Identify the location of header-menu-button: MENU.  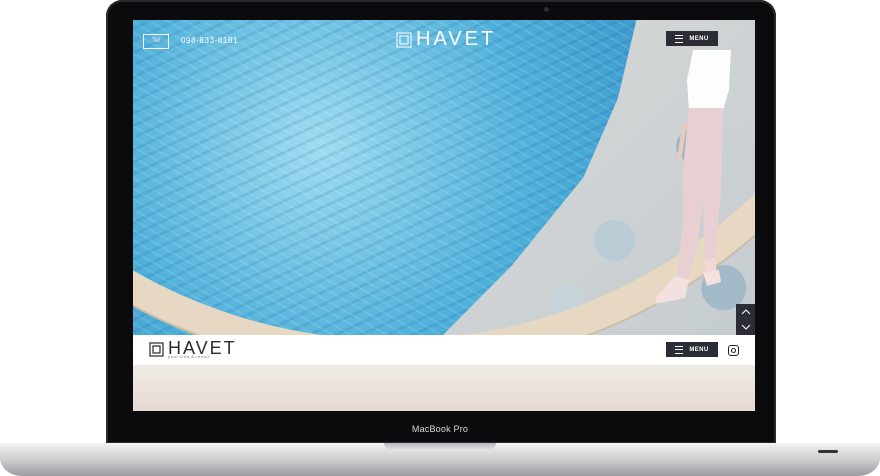
(692, 349).